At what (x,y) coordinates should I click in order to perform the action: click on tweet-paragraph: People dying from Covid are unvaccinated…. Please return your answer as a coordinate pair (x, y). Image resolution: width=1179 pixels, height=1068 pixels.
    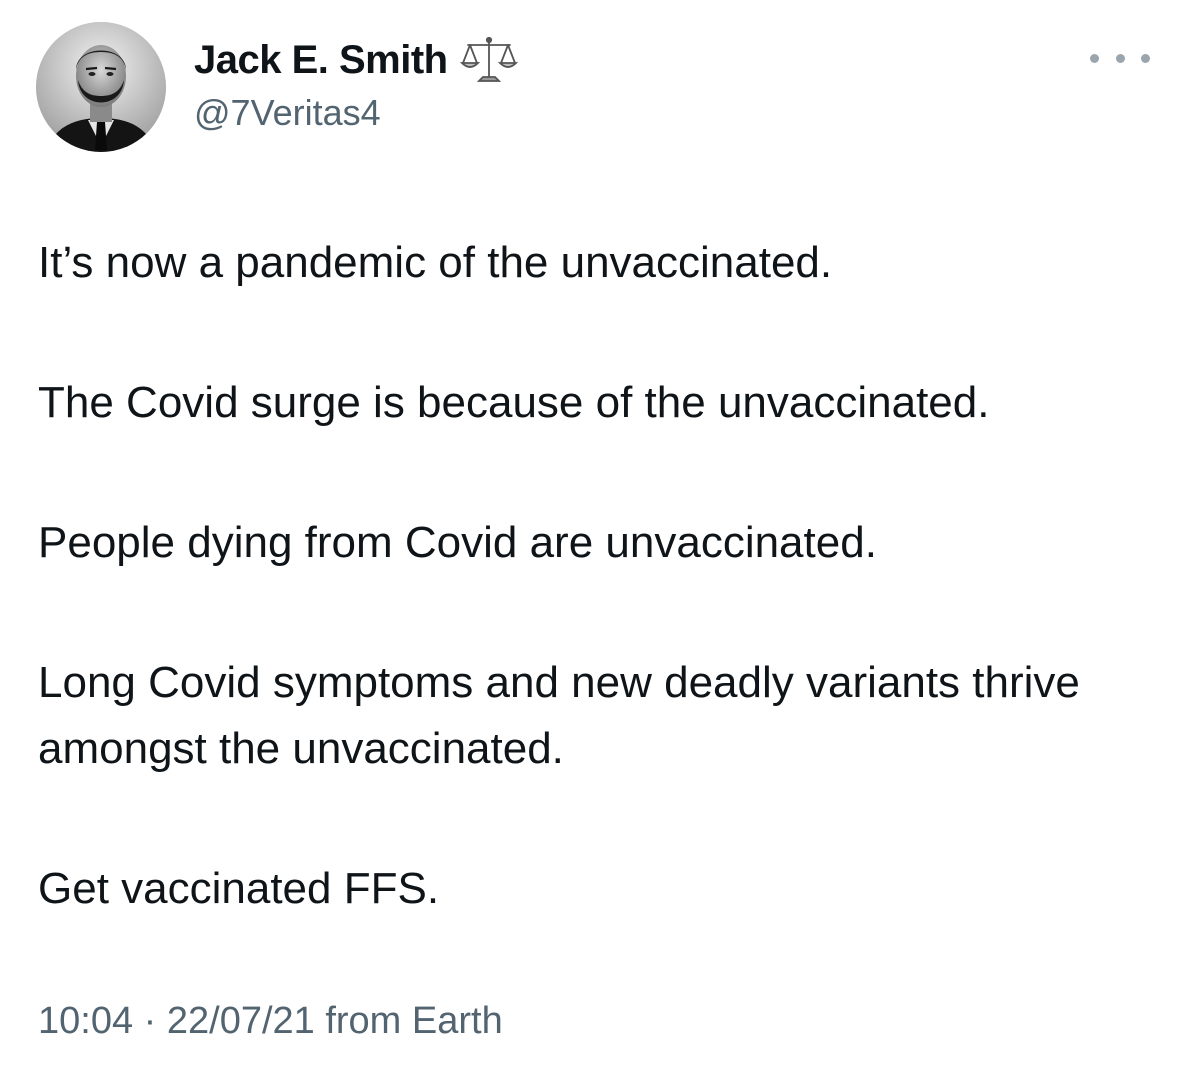
    Looking at the image, I should click on (457, 542).